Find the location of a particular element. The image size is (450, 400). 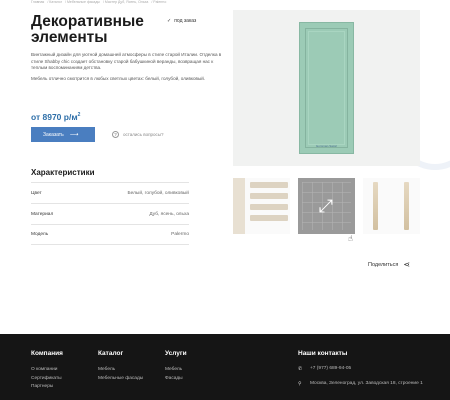

arrow-right-icon: ⟶ is located at coordinates (74, 135).